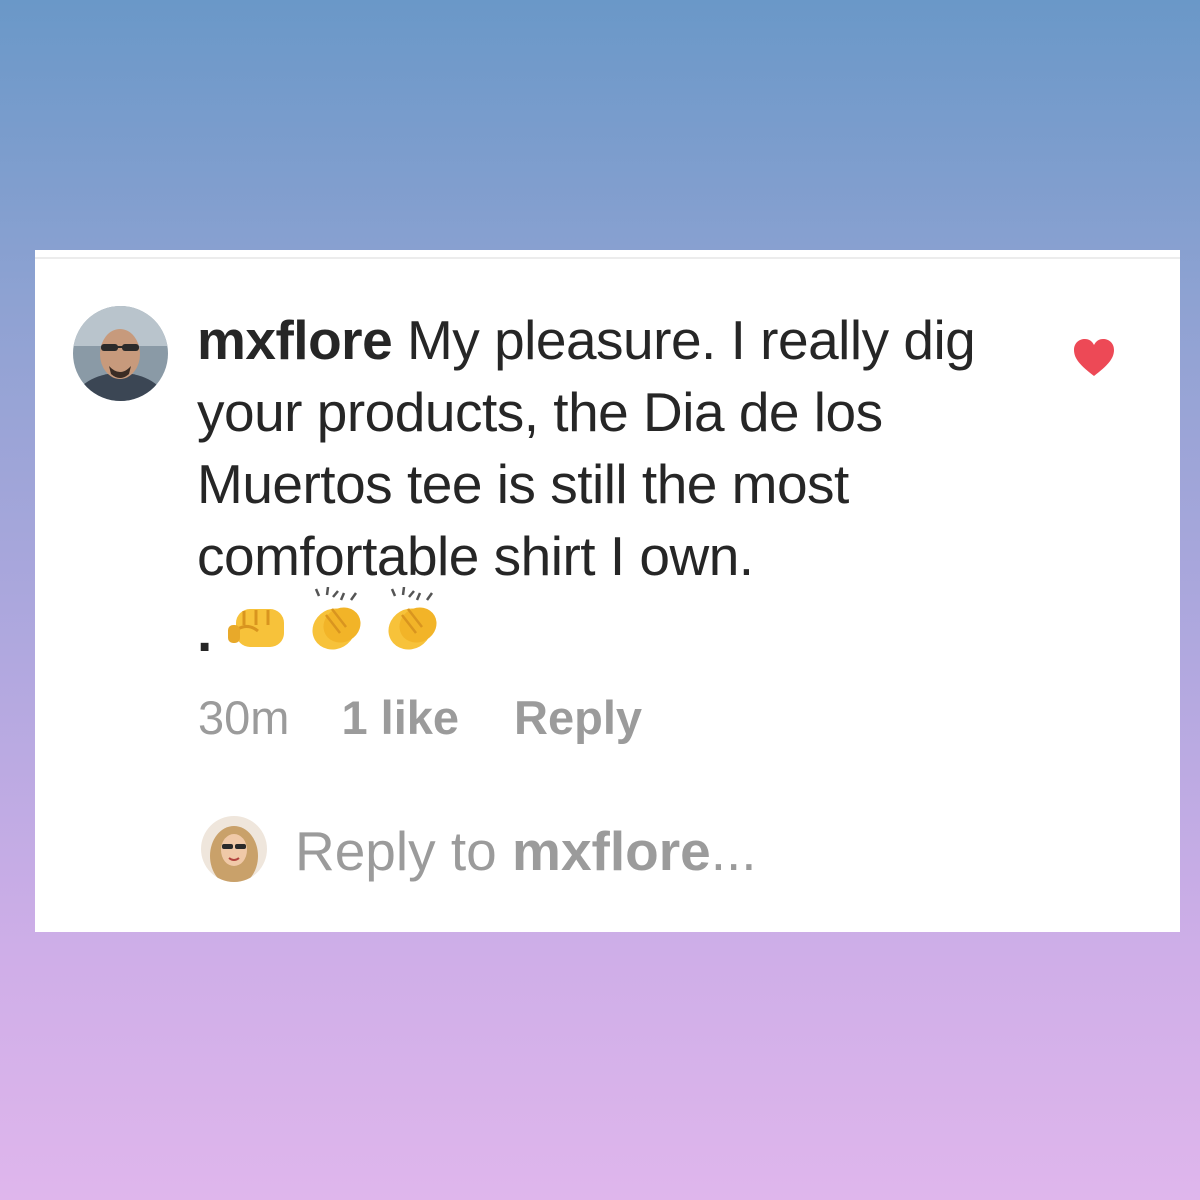 Image resolution: width=1200 pixels, height=1200 pixels. What do you see at coordinates (244, 717) in the screenshot?
I see `comment-timestamp: 30m` at bounding box center [244, 717].